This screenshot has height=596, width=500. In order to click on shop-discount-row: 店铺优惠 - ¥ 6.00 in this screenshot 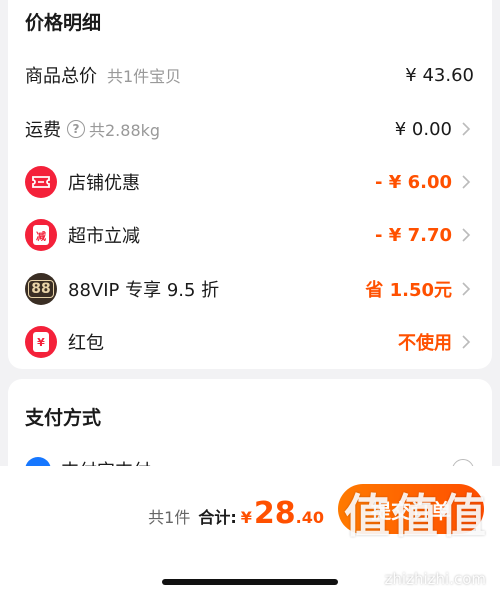, I will do `click(250, 182)`.